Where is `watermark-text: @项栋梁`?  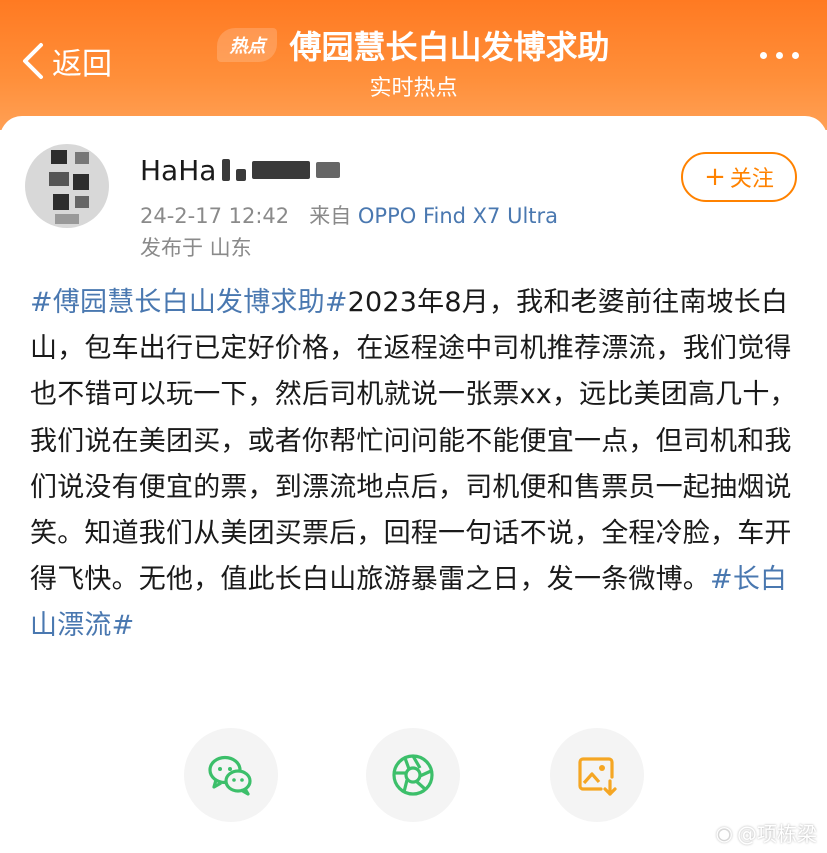 watermark-text: @项栋梁 is located at coordinates (777, 834).